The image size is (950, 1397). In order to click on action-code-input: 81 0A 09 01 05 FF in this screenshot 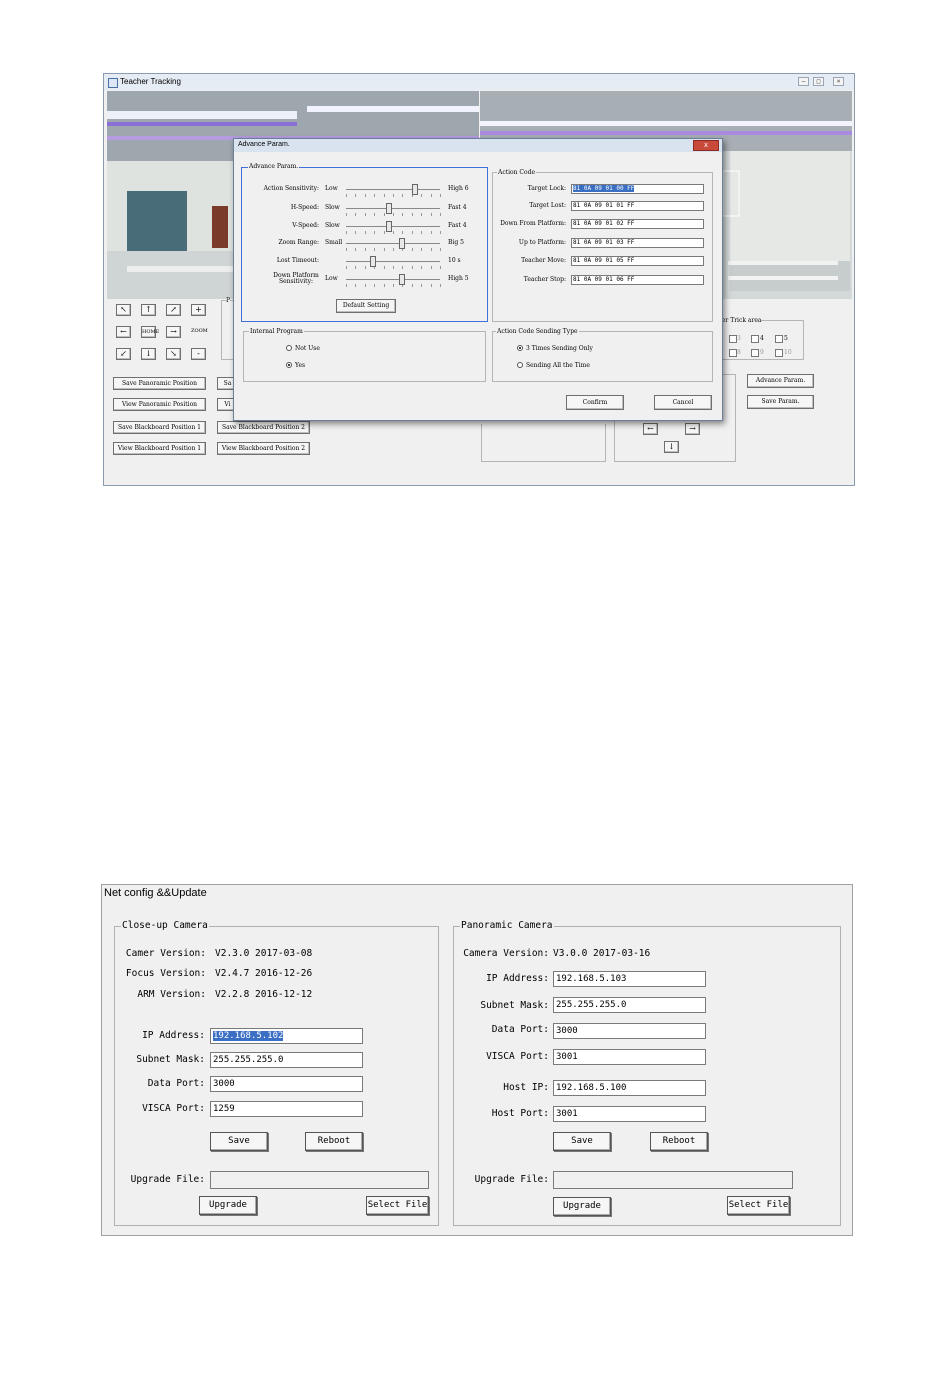, I will do `click(637, 261)`.